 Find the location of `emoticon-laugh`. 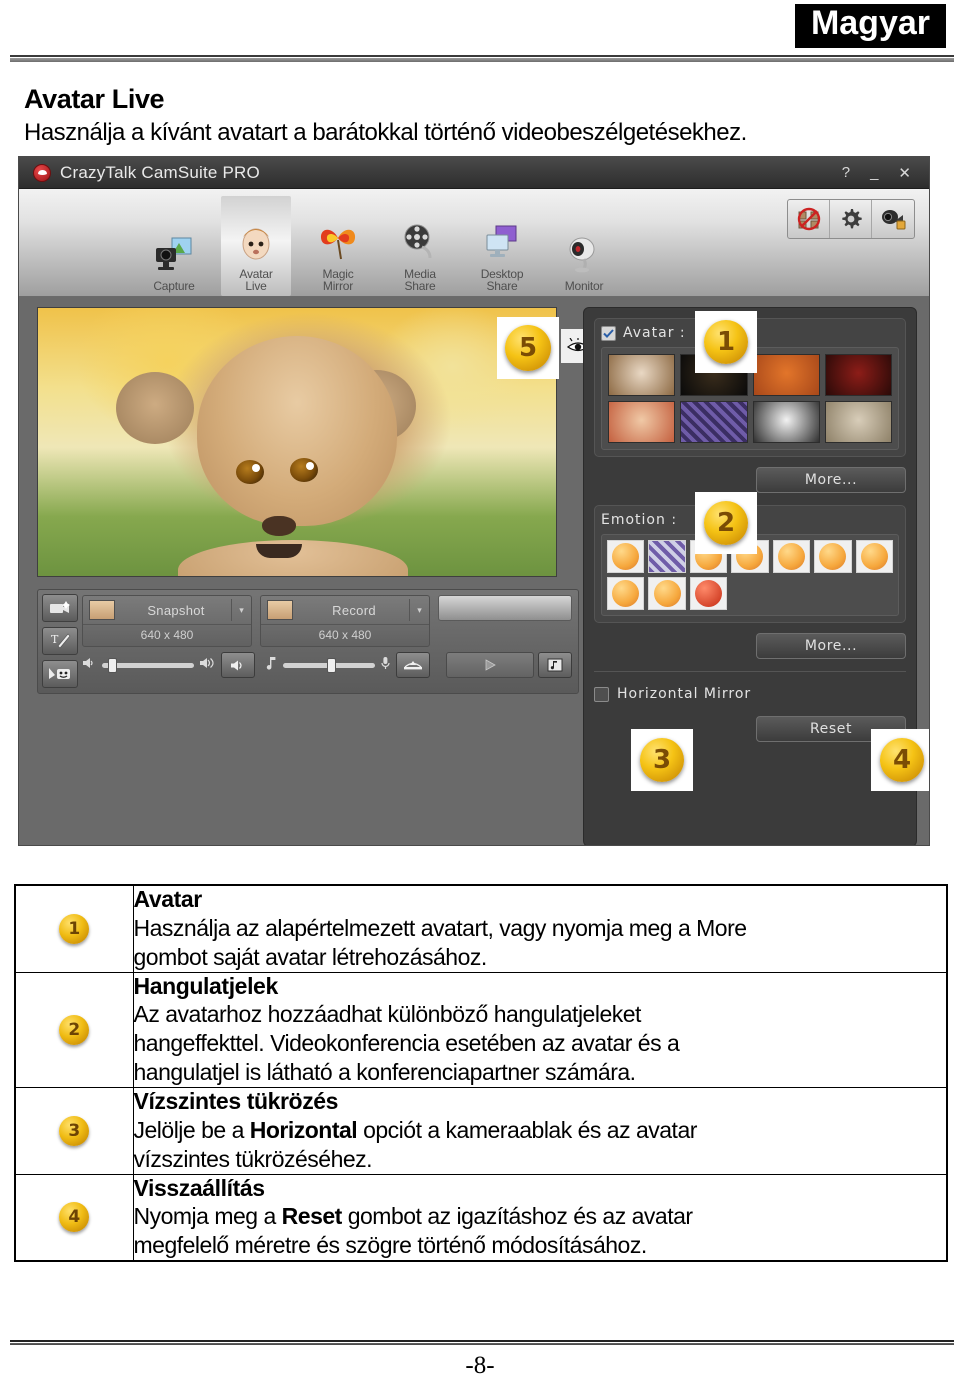

emoticon-laugh is located at coordinates (667, 593).